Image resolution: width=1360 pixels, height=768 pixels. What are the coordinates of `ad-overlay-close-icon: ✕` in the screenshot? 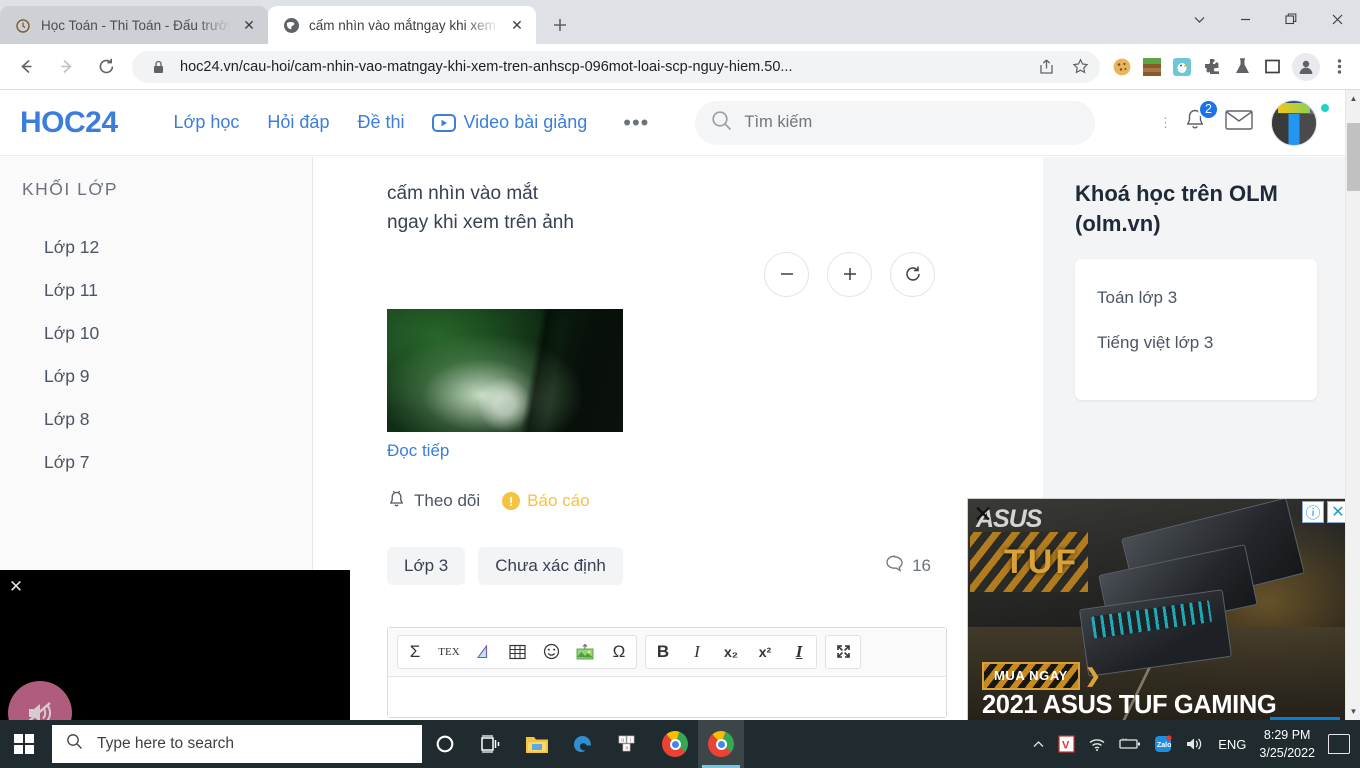 It's located at (983, 514).